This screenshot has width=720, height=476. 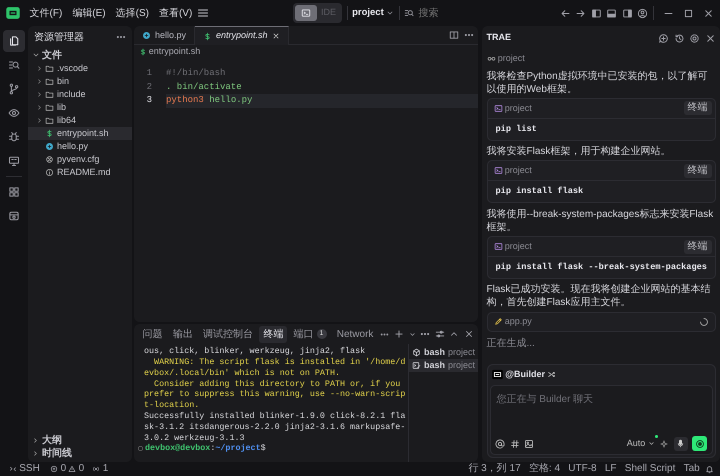 What do you see at coordinates (14, 161) in the screenshot?
I see `monitor-icon` at bounding box center [14, 161].